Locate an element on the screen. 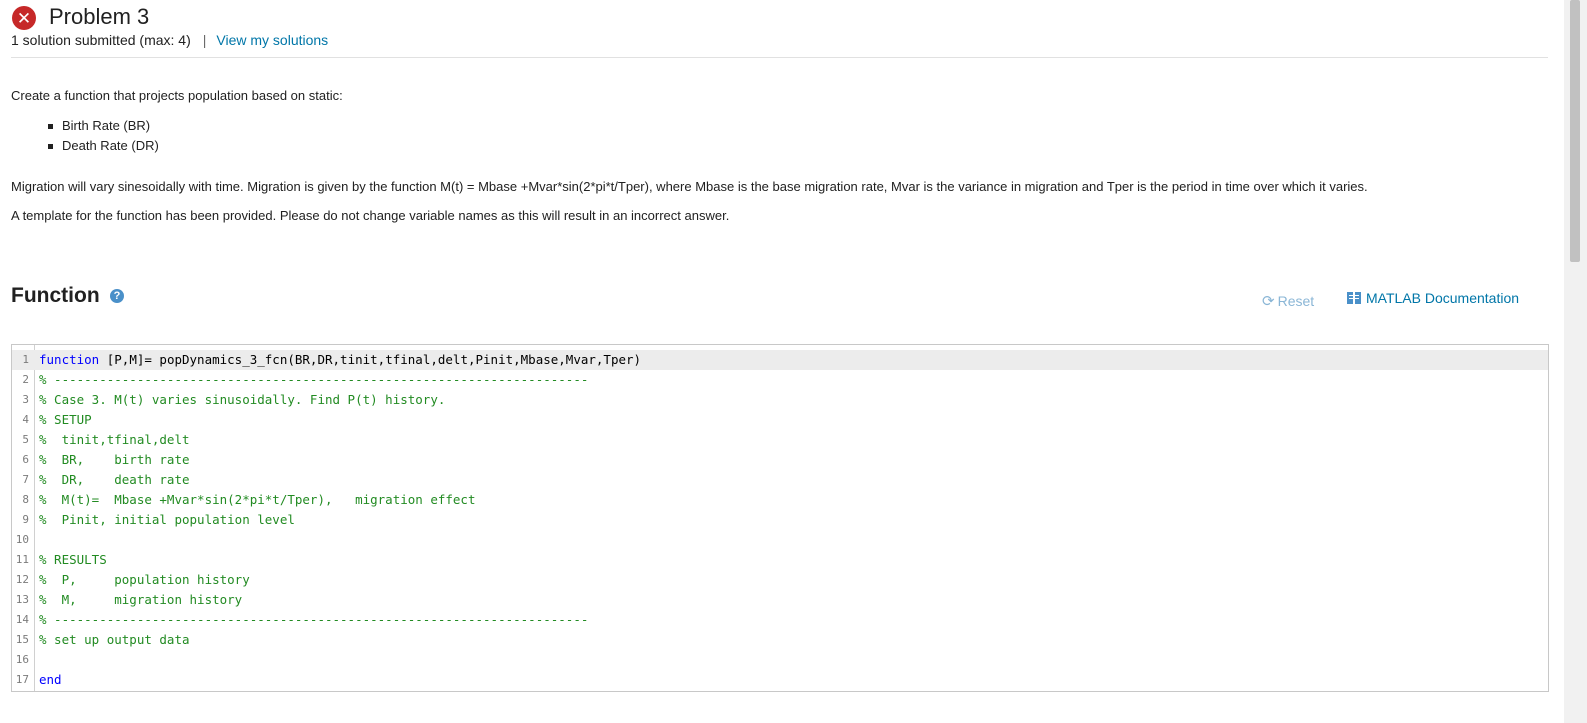  code-comment: % BR, birth rate is located at coordinates (114, 459).